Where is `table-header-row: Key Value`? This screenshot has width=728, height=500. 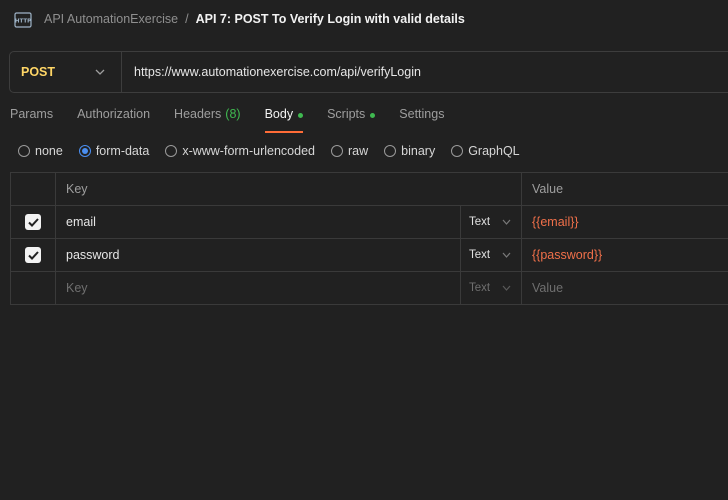
table-header-row: Key Value is located at coordinates (369, 189).